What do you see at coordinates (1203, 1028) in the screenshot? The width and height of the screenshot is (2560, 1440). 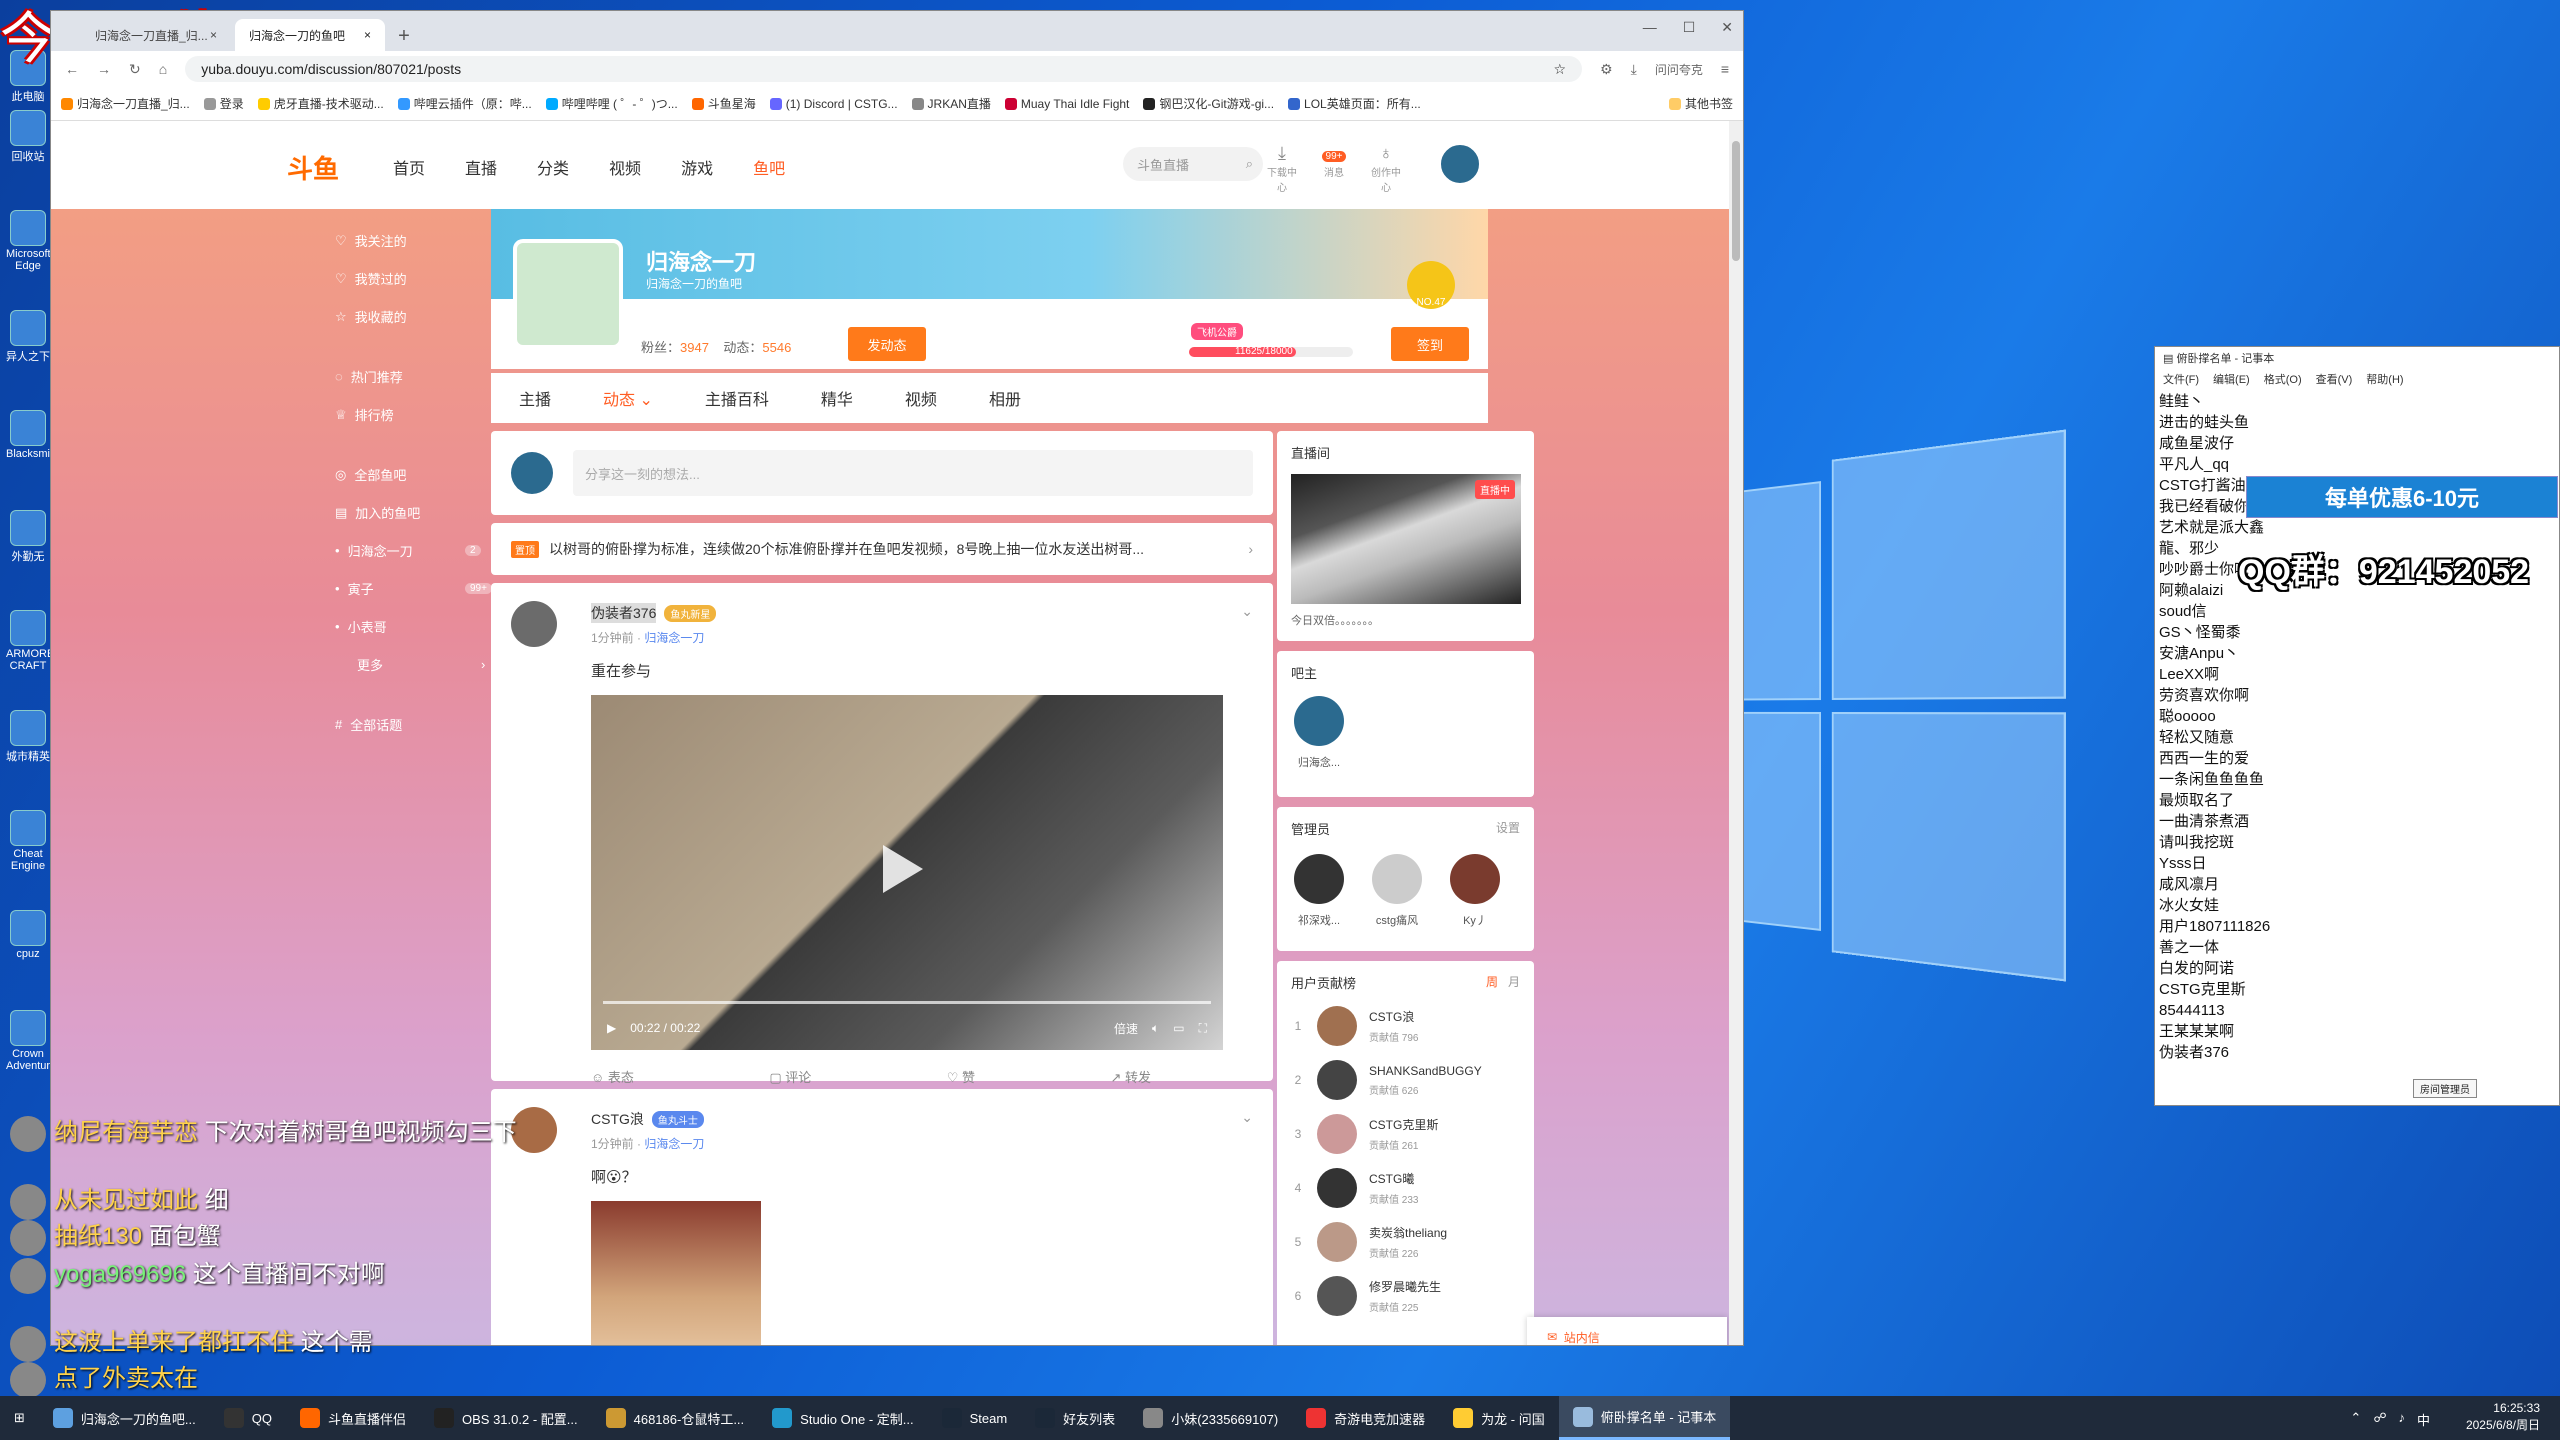 I see `fullscreen-icon: ⛶` at bounding box center [1203, 1028].